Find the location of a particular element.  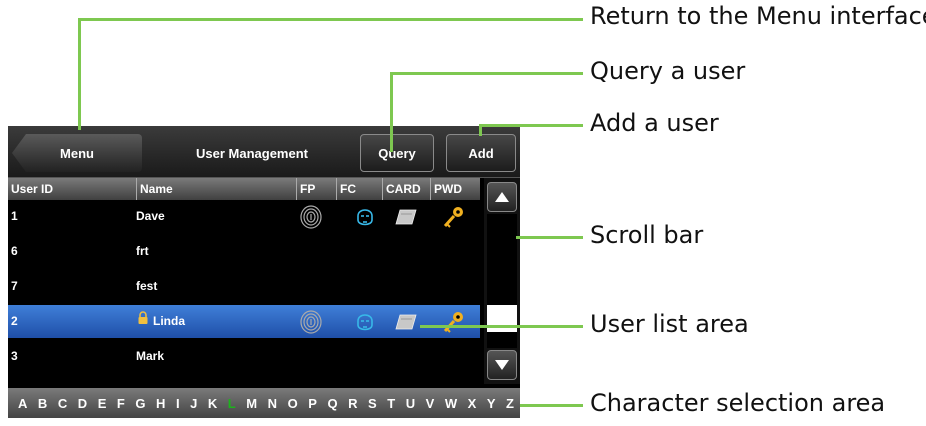

callout-line-menu is located at coordinates (79, 74).